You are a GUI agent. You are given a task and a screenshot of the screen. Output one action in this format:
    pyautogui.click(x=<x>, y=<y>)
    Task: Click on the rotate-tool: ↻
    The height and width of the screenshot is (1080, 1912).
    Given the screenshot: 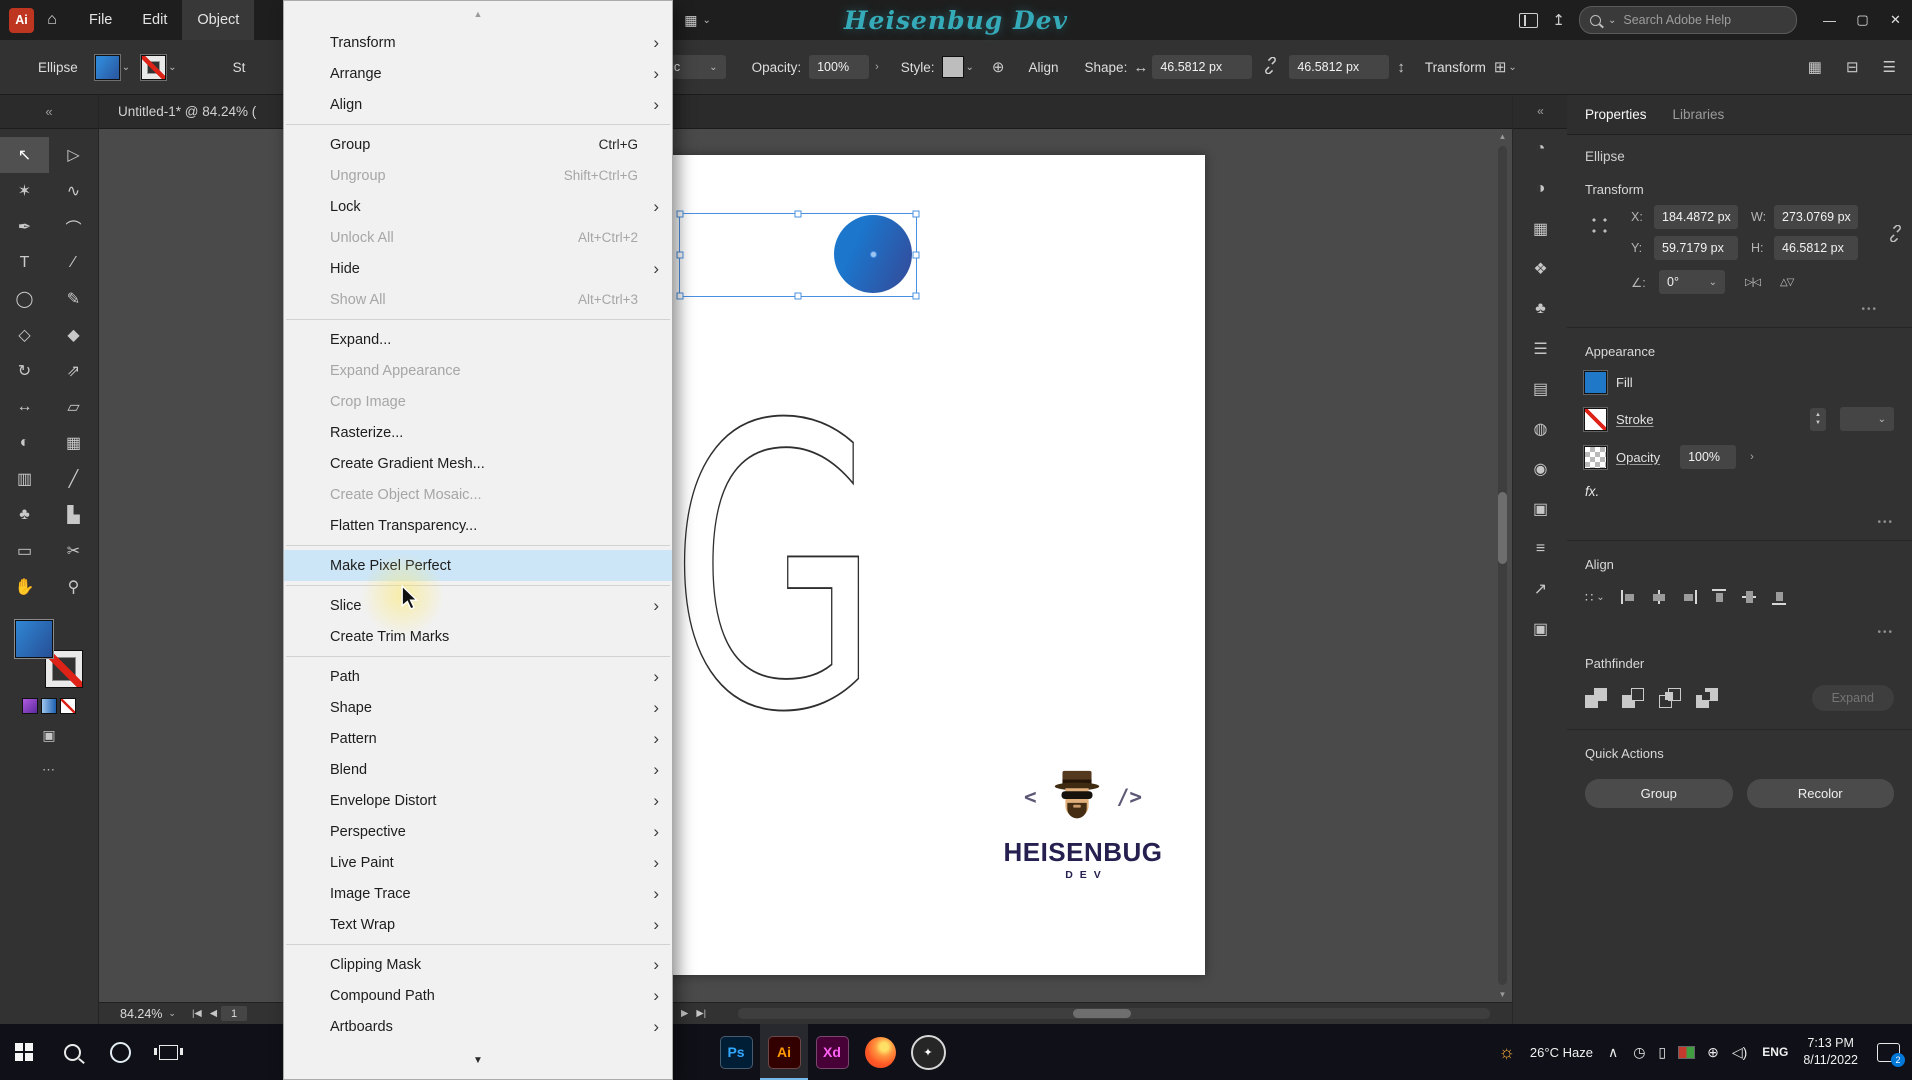 What is the action you would take?
    pyautogui.click(x=24, y=371)
    